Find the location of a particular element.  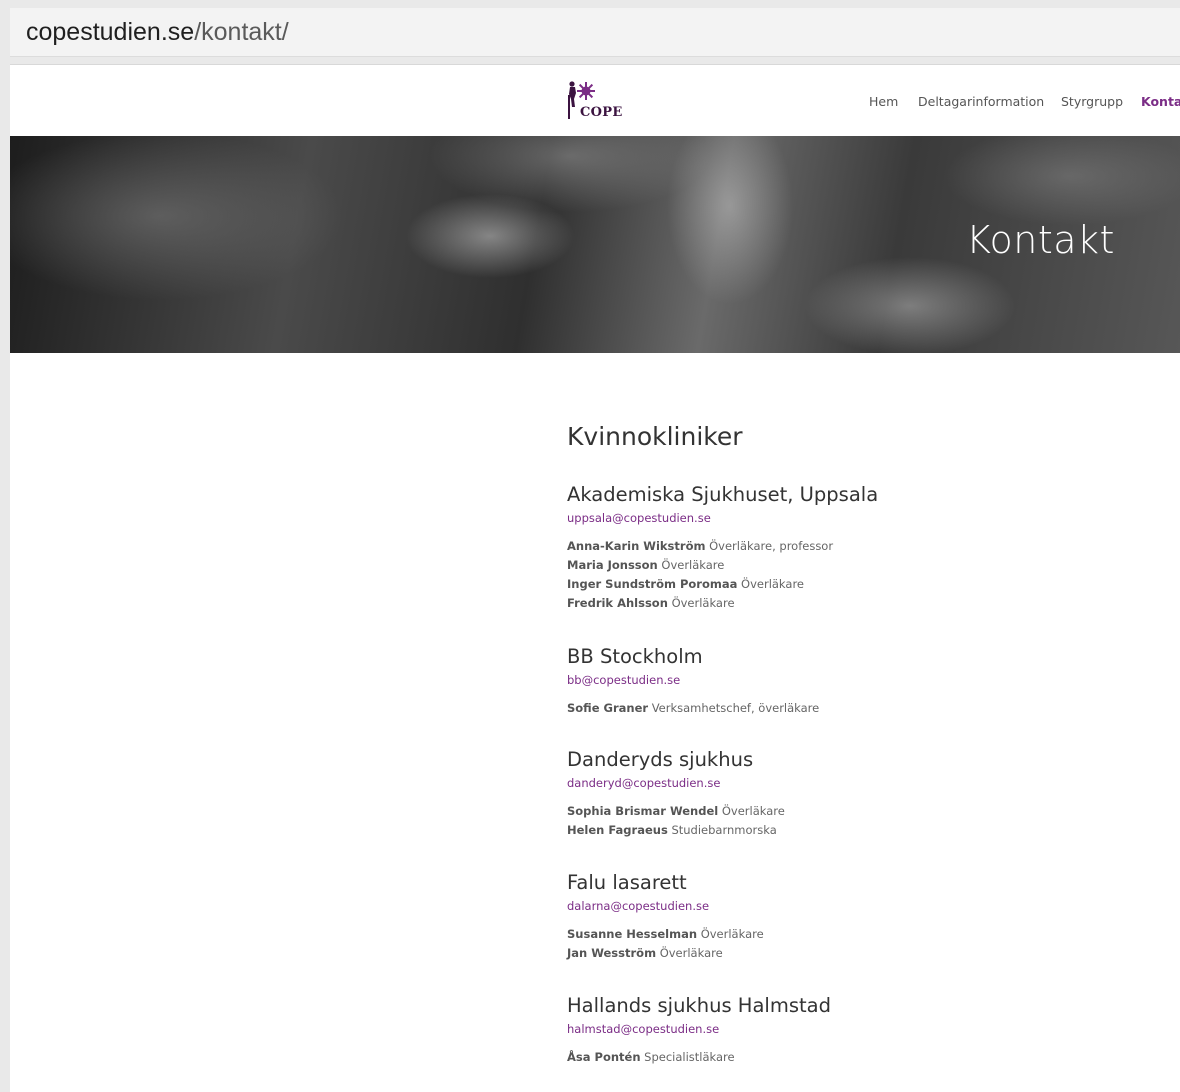

hero-title: Kontakt is located at coordinates (1040, 240).